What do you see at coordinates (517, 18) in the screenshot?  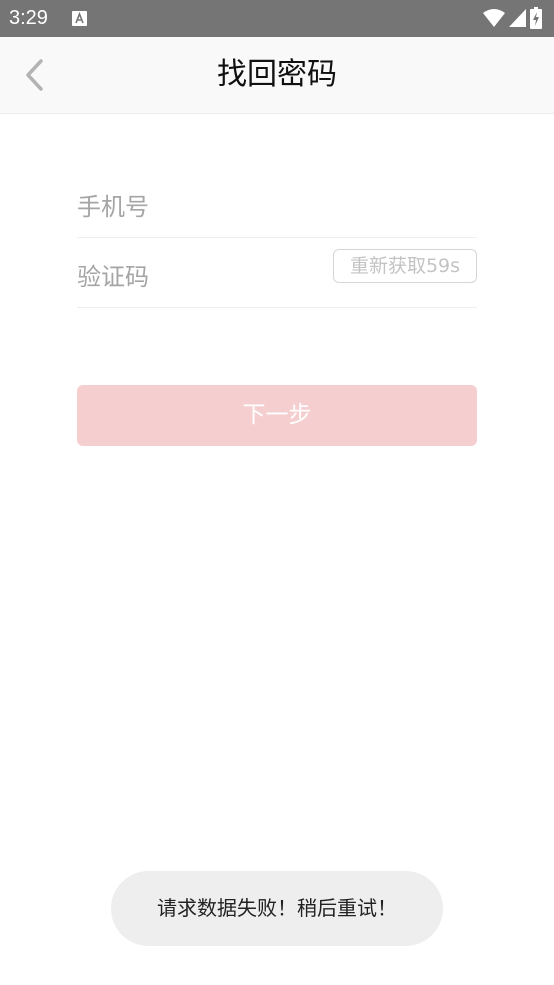 I see `signal-icon` at bounding box center [517, 18].